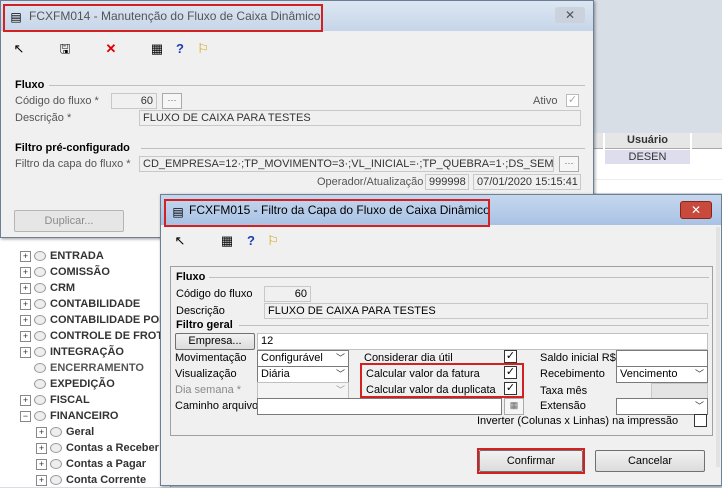 Image resolution: width=722 pixels, height=488 pixels. What do you see at coordinates (211, 358) in the screenshot?
I see `movimentacao-label: Movimentação` at bounding box center [211, 358].